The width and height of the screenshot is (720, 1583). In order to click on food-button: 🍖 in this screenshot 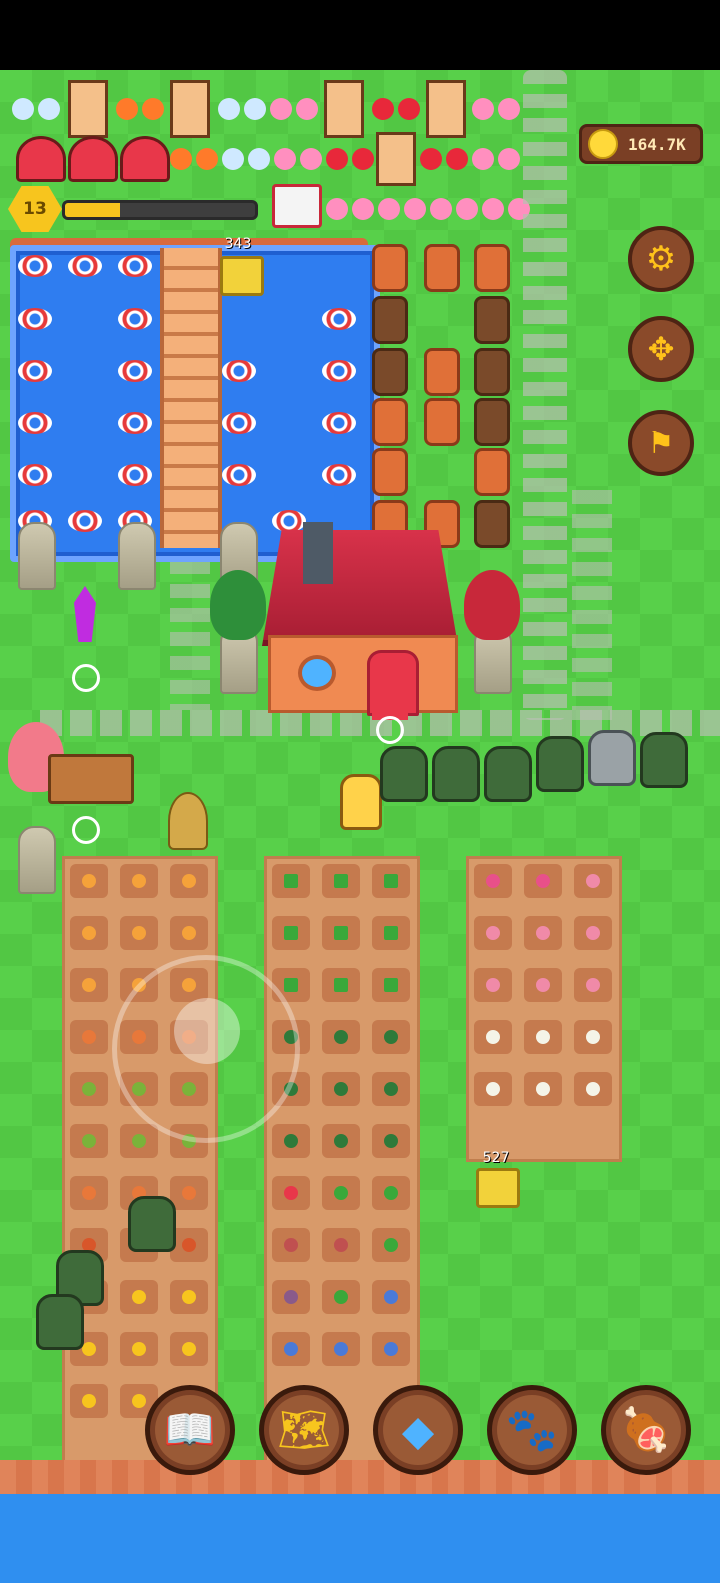, I will do `click(646, 1430)`.